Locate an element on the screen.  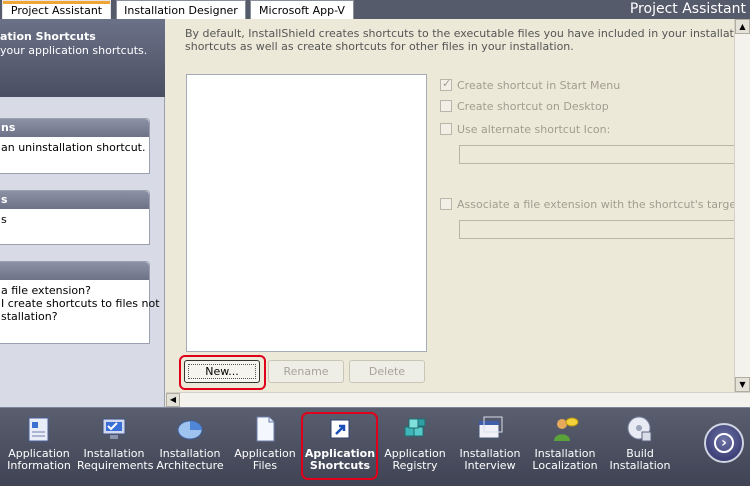
nav-label: Registry is located at coordinates (415, 465).